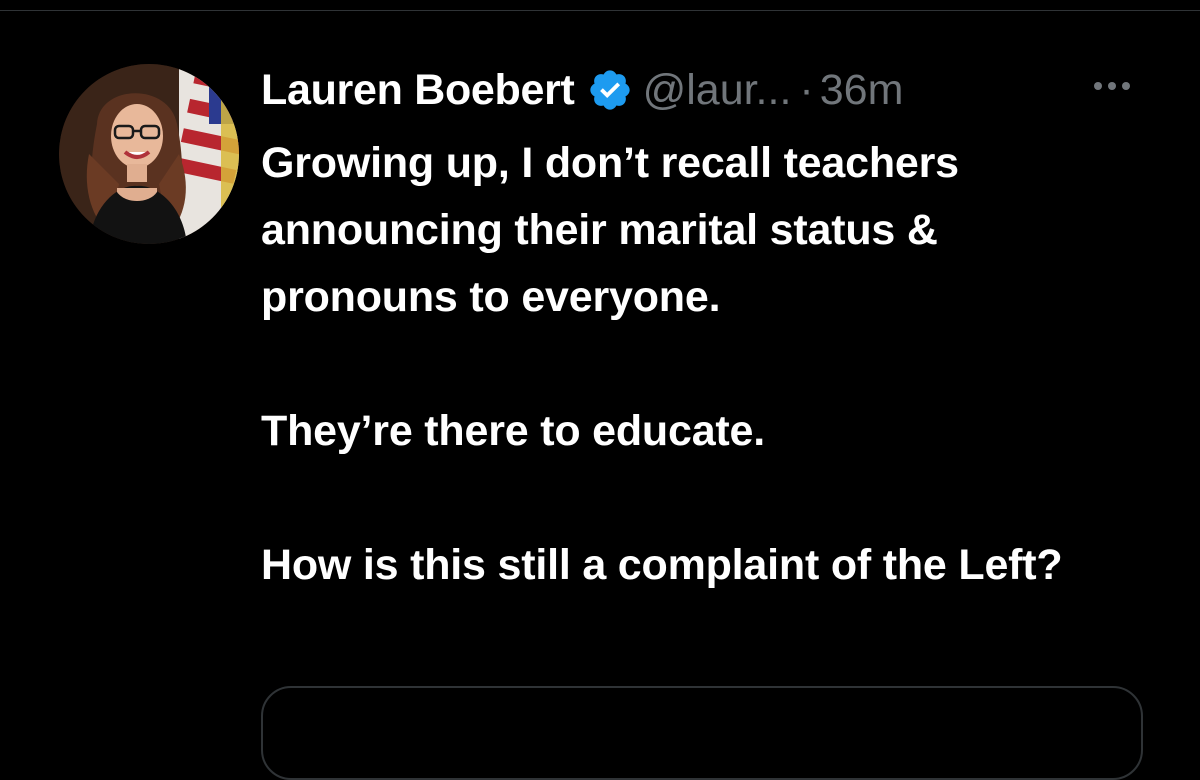 The width and height of the screenshot is (1200, 780). Describe the element at coordinates (702, 733) in the screenshot. I see `quoted-tweet-card` at that location.